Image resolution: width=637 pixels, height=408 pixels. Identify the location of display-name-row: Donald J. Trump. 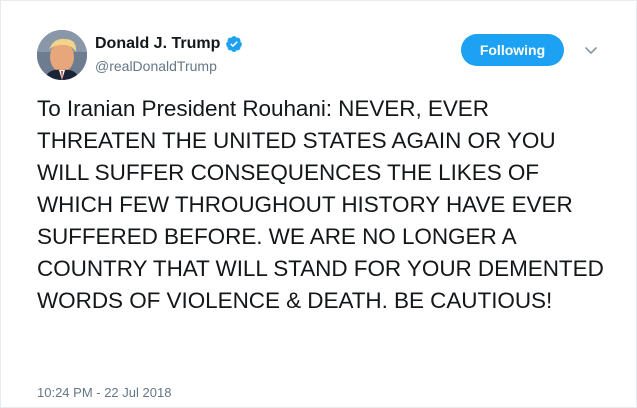
(169, 44).